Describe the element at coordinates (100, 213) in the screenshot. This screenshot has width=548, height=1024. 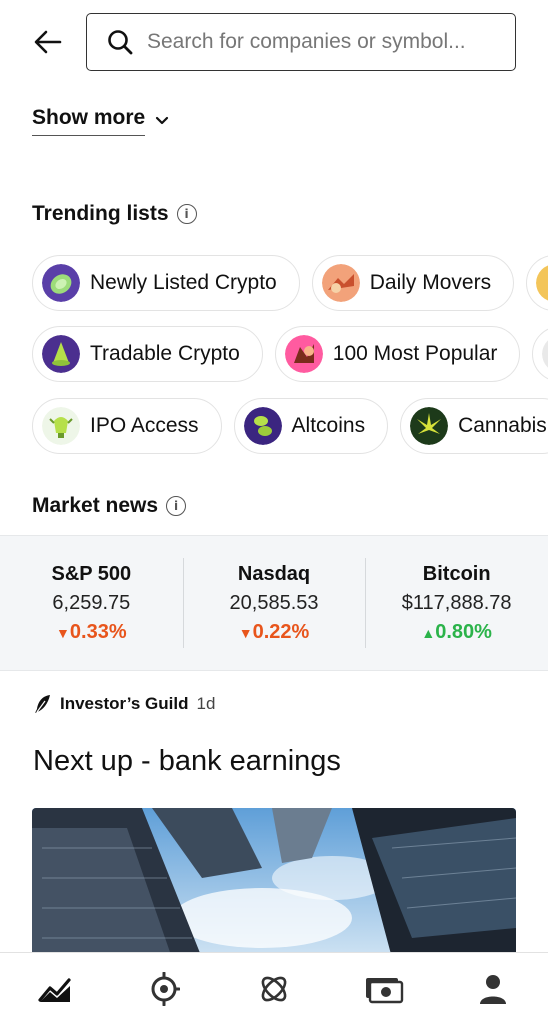
I see `trending-lists-title: Trending lists` at that location.